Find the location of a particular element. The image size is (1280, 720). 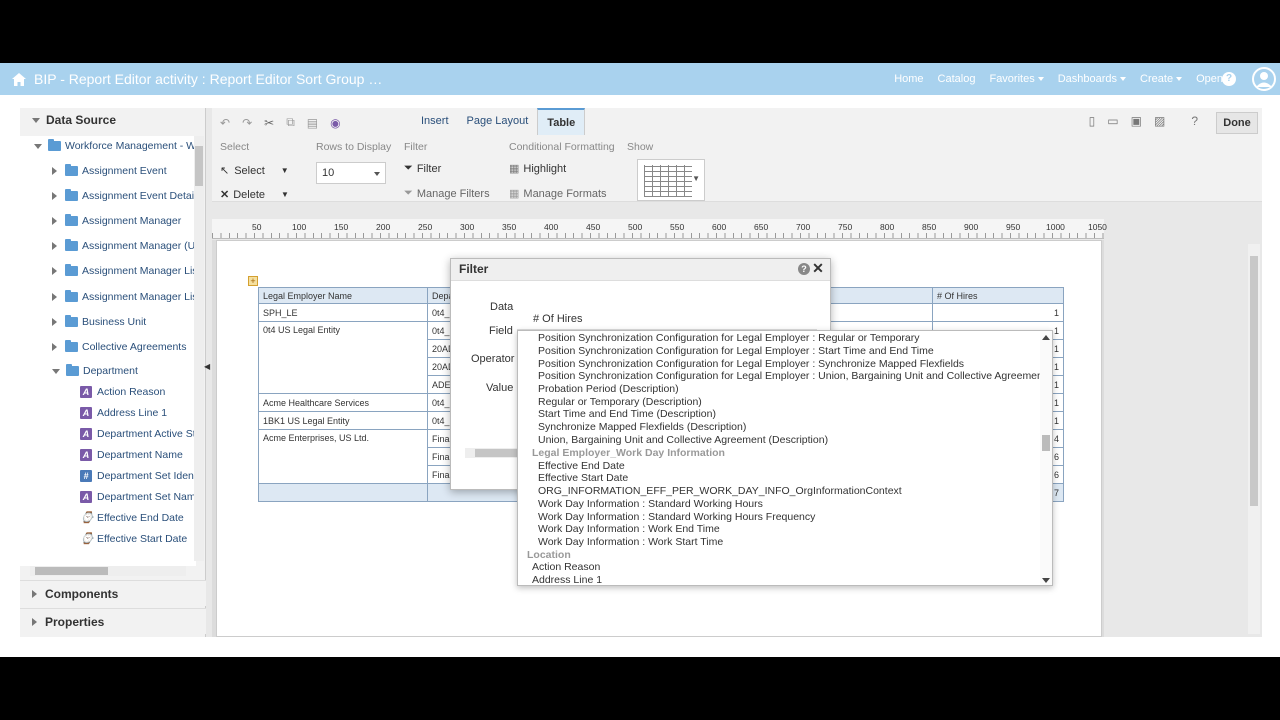

preview-icon: ◉ is located at coordinates (335, 123).